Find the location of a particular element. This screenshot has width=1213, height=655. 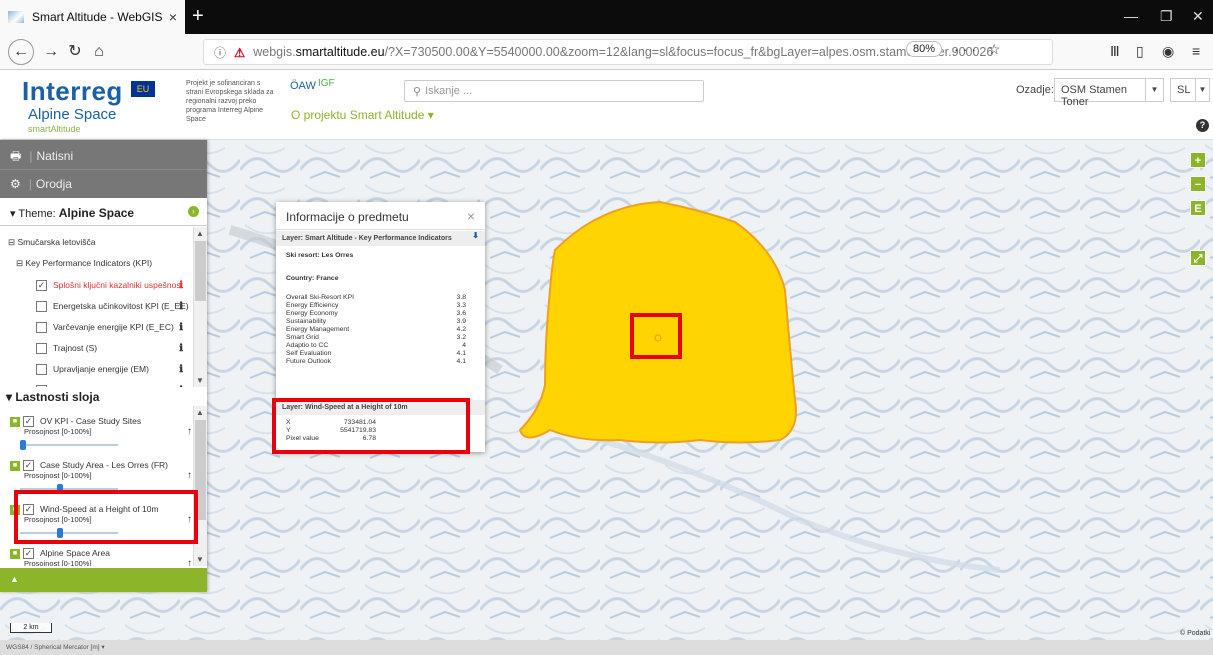

layer-item: Trajnost (S) is located at coordinates (67, 349).